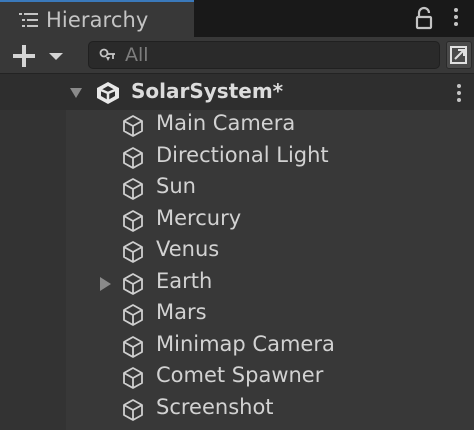  I want to click on open-window-icon, so click(458, 55).